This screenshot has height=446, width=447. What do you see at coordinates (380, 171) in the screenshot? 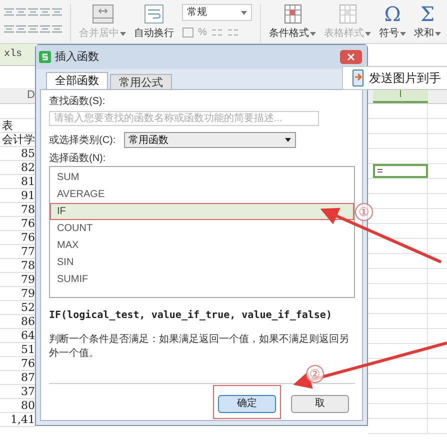
I see `cell-value: =` at bounding box center [380, 171].